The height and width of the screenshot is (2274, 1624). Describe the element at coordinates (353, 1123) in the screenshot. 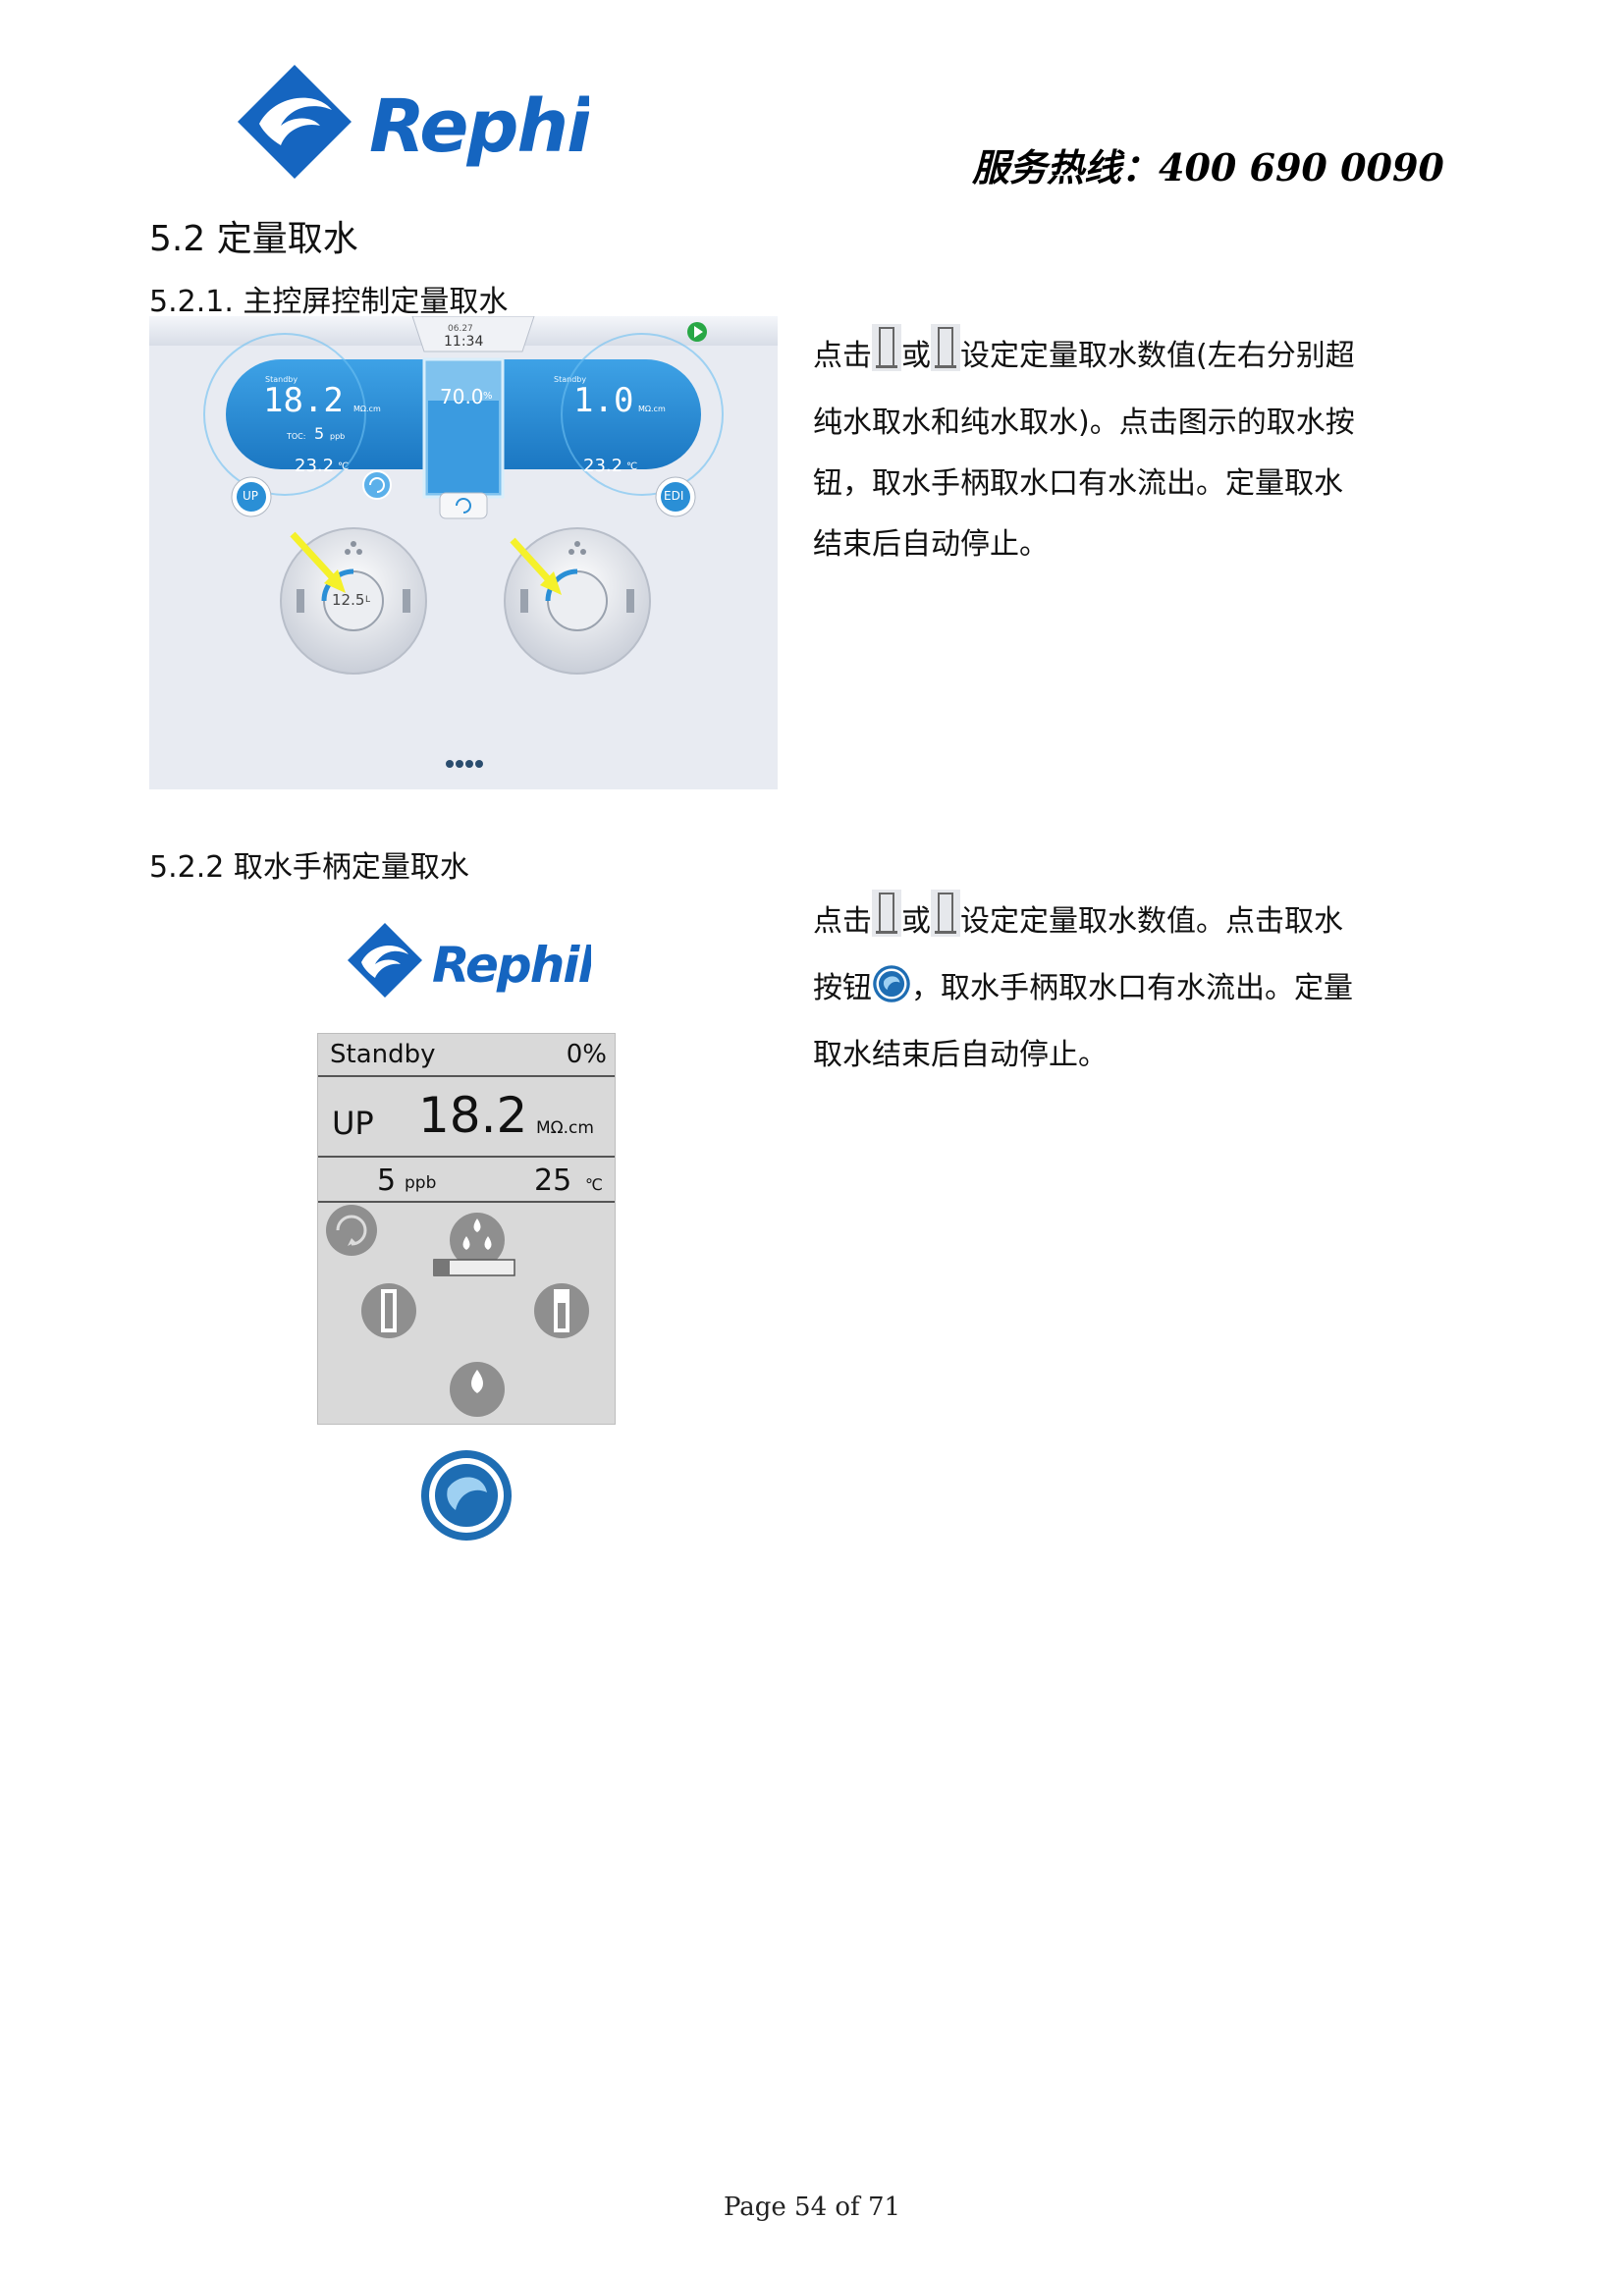

I see `lcd-mode: UP` at that location.